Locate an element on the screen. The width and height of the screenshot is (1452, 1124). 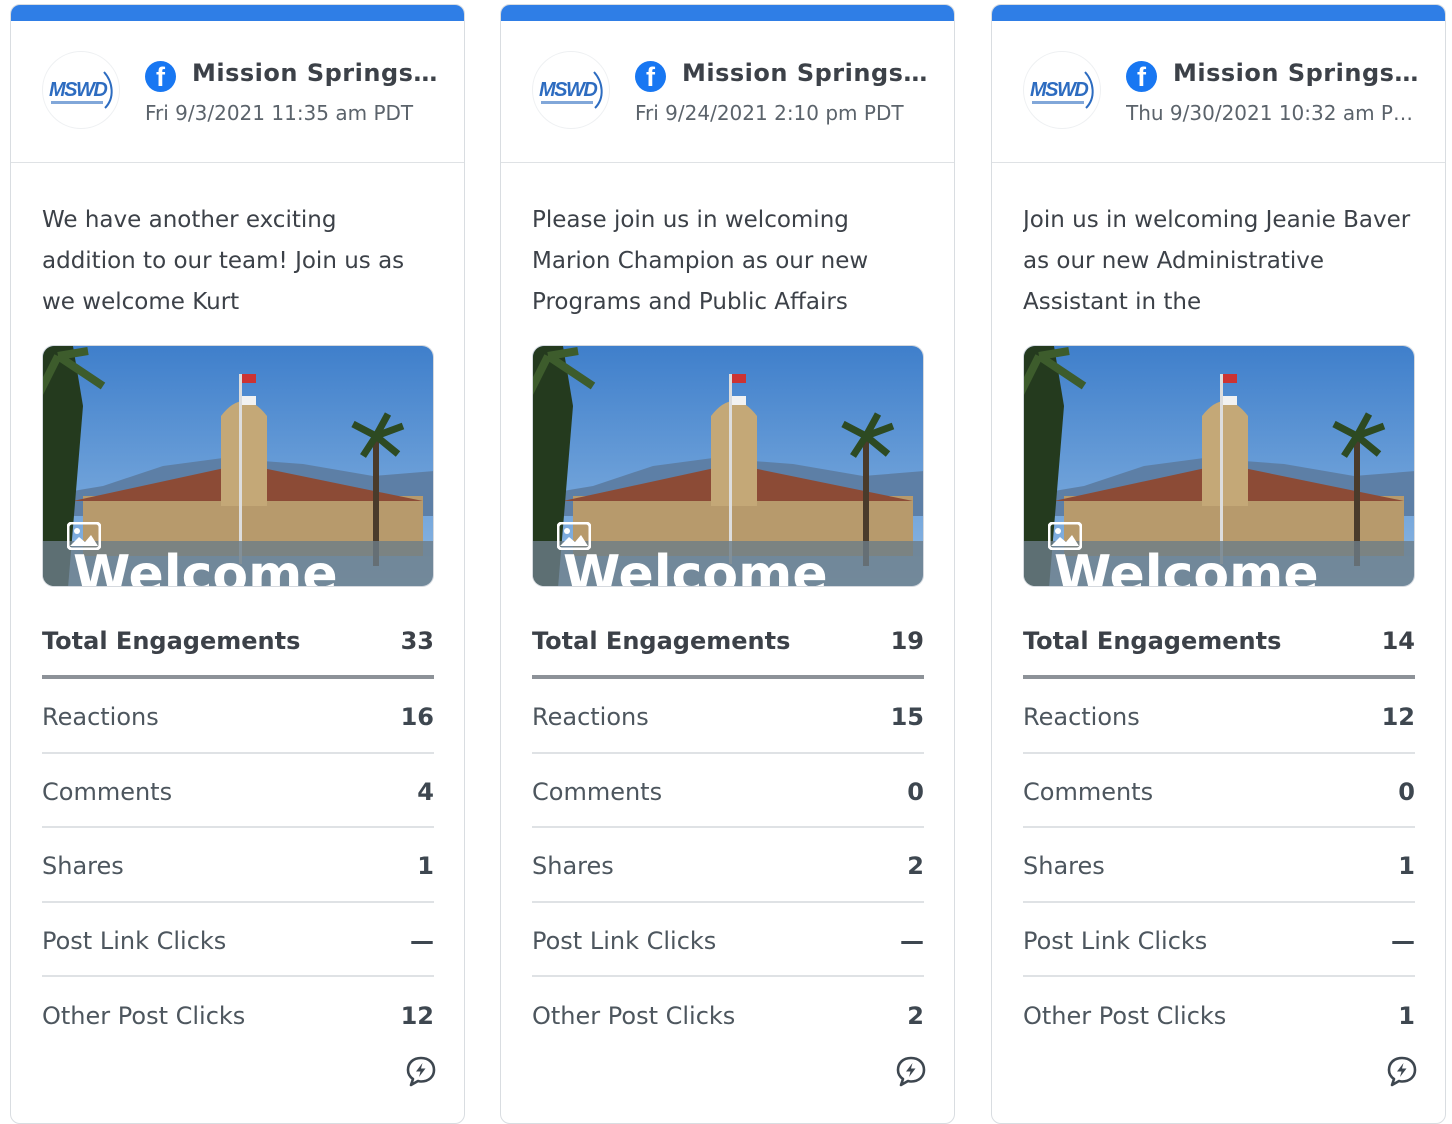
metric-row-reactions: Reactions 15 is located at coordinates (728, 716).